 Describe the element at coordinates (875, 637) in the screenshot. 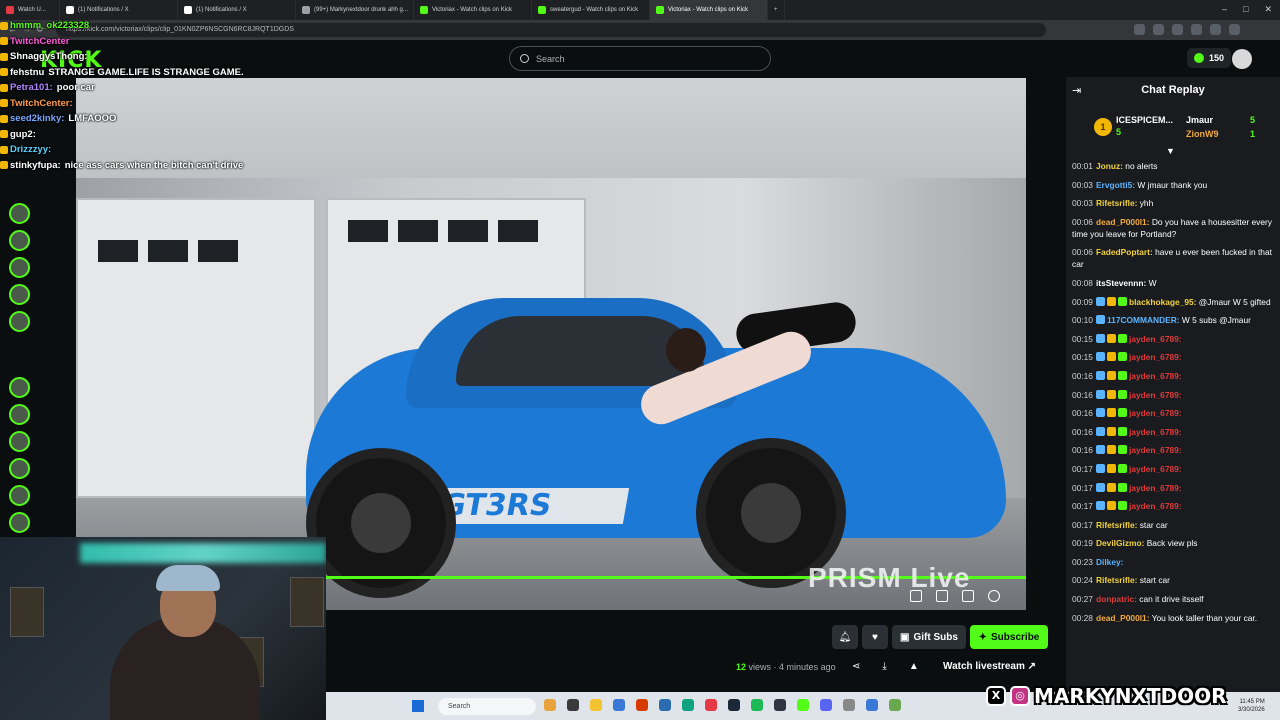

I see `follow-heart-button: ♥` at that location.